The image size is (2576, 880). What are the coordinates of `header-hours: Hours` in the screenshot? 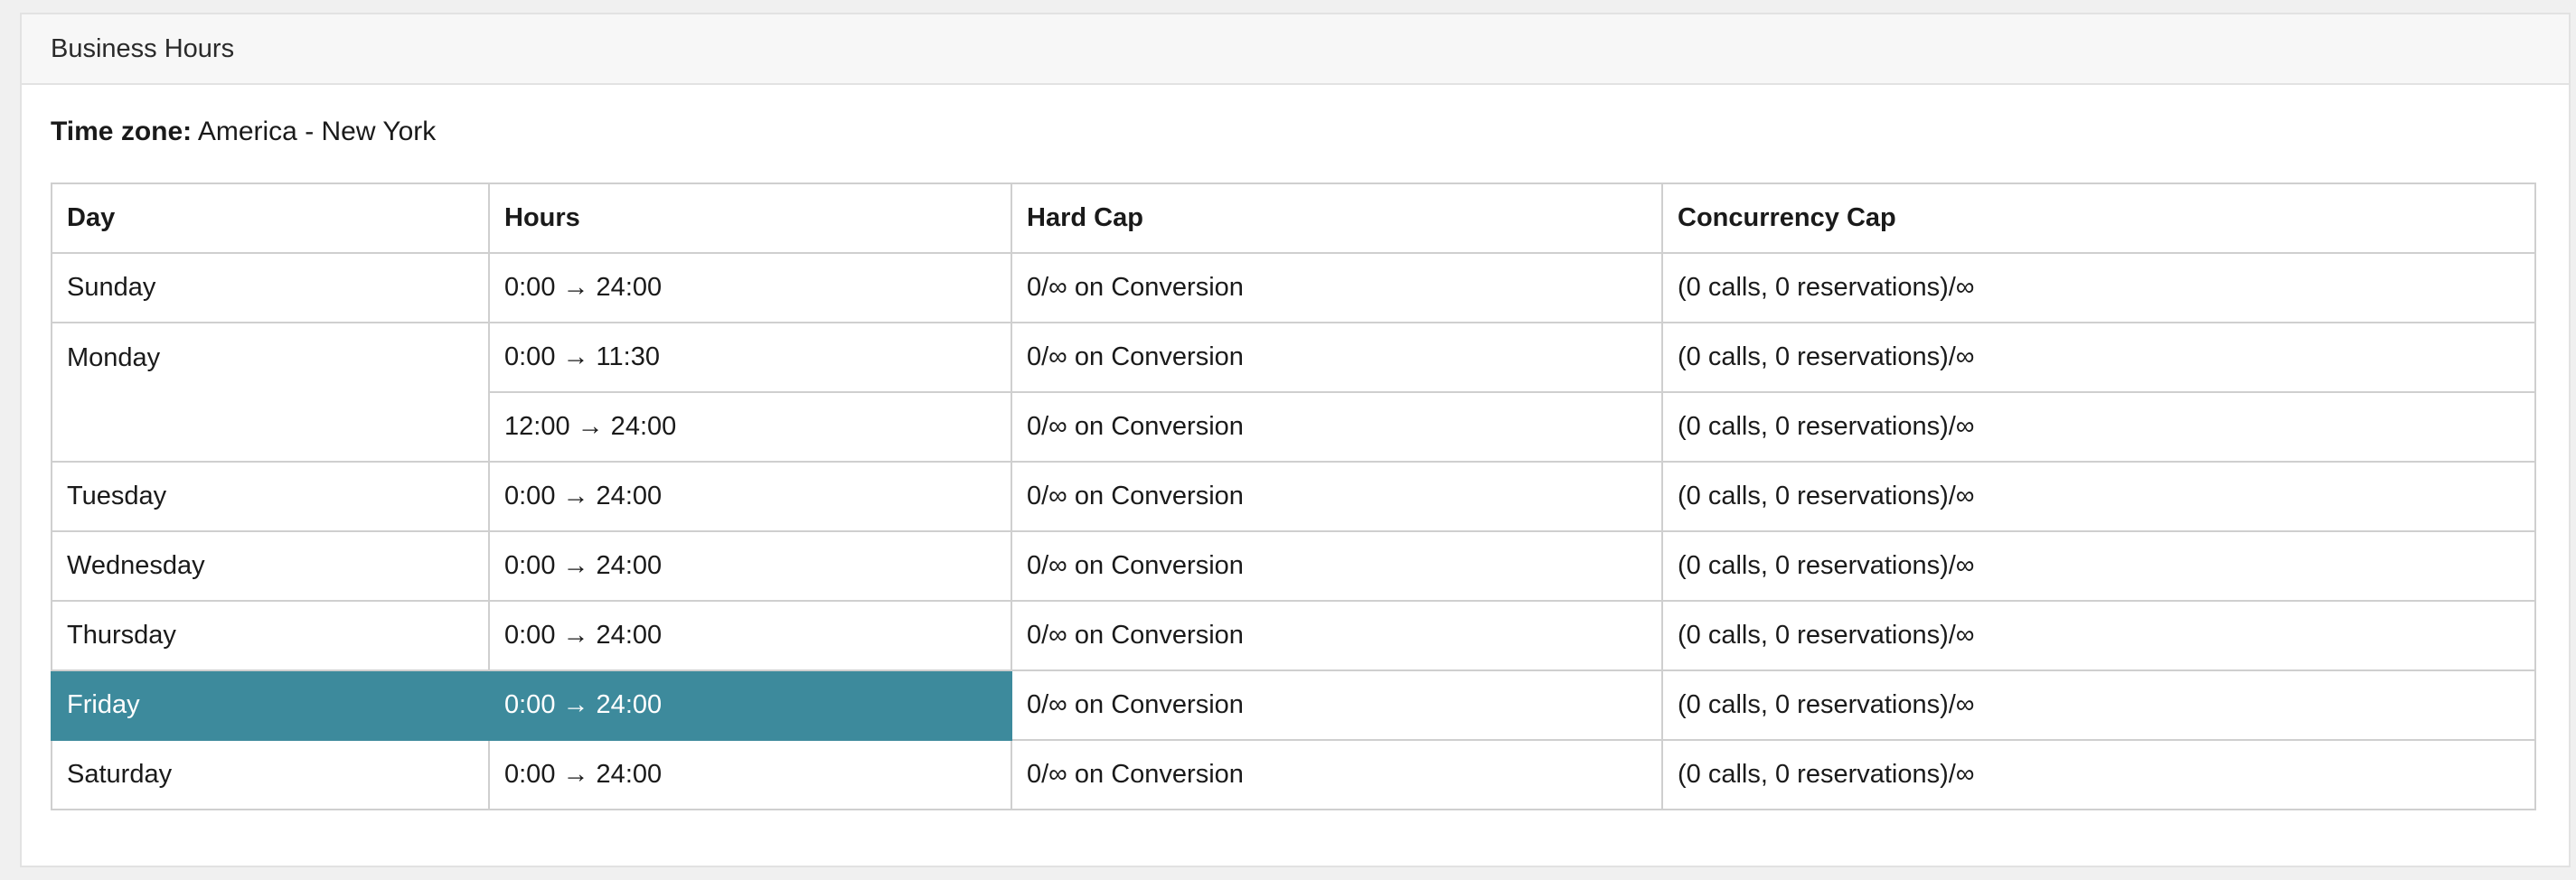 It's located at (750, 219).